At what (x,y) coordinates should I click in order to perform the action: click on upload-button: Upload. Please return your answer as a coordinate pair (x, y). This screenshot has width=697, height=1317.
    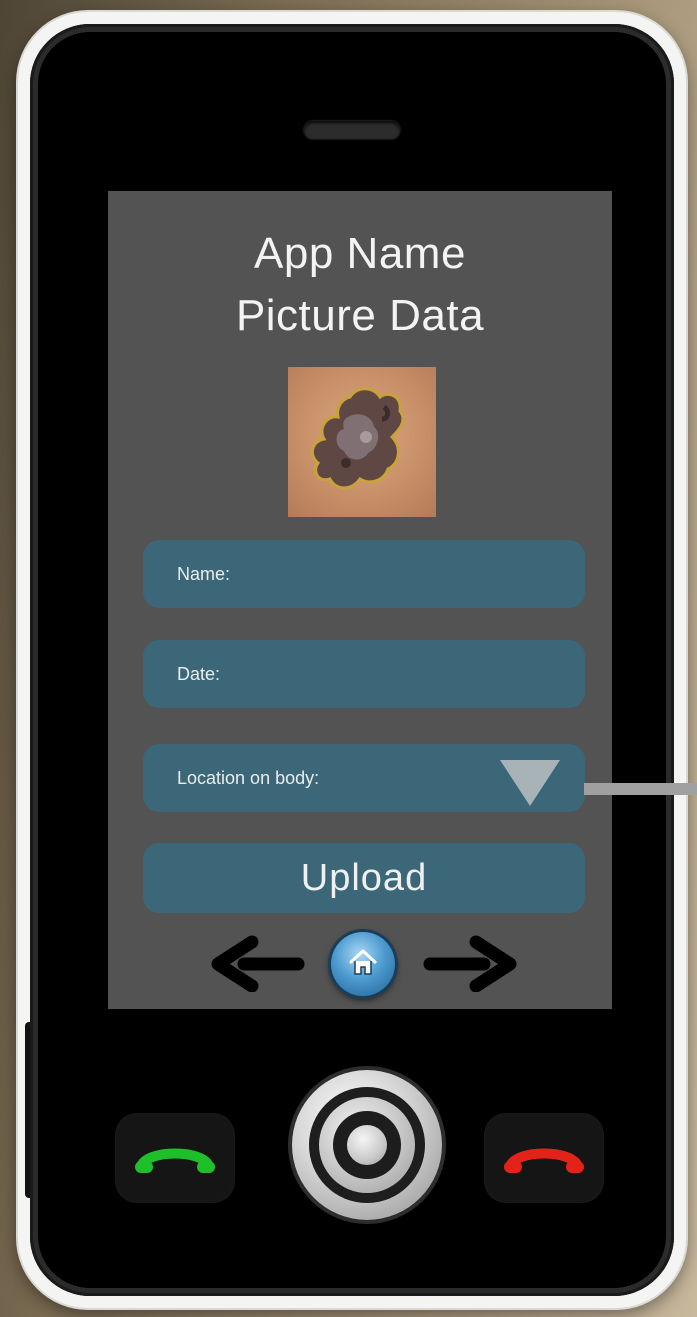
    Looking at the image, I should click on (364, 878).